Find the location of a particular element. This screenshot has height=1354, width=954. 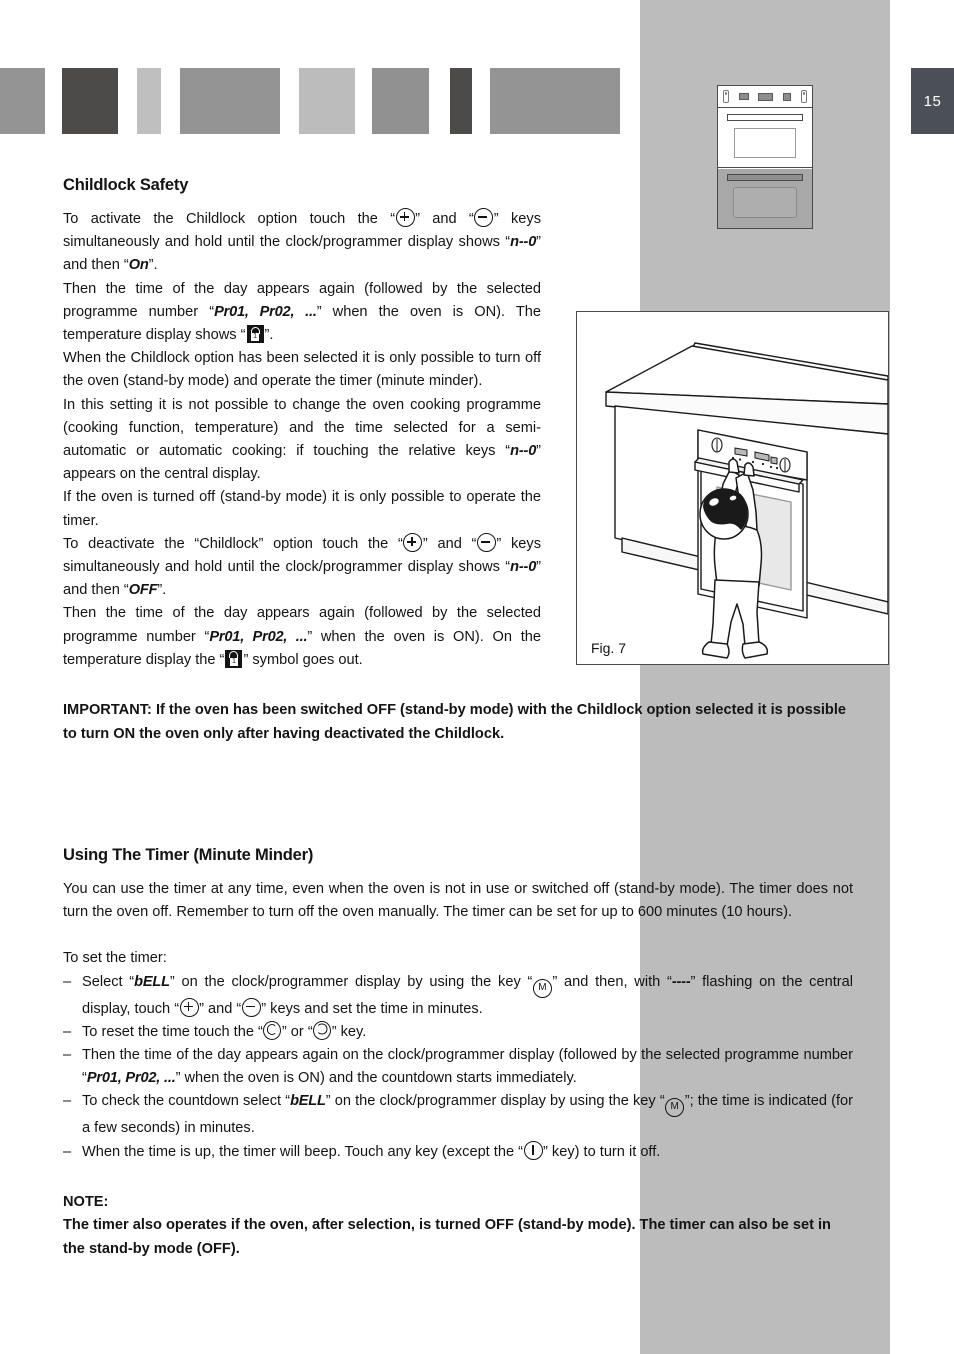

text-run: ” and then, with “ is located at coordinates (612, 981).